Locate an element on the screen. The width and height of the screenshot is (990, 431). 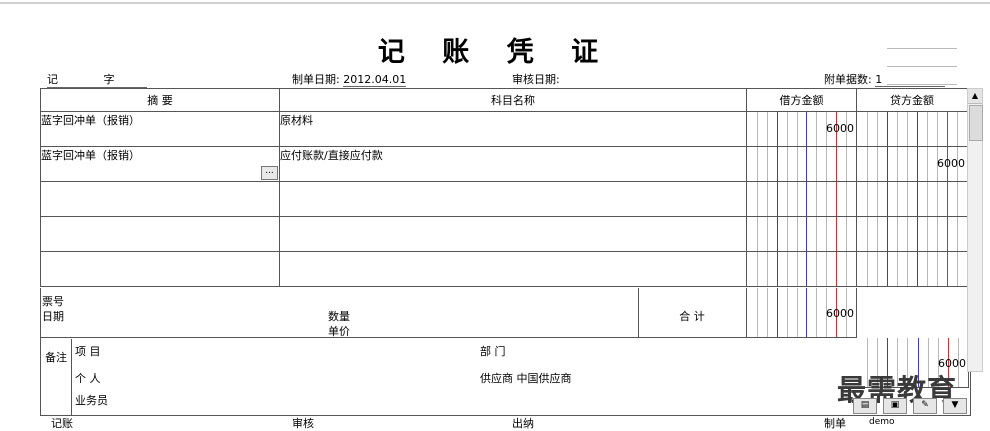
account-cell: 应付账款/直接应付款 is located at coordinates (513, 164).